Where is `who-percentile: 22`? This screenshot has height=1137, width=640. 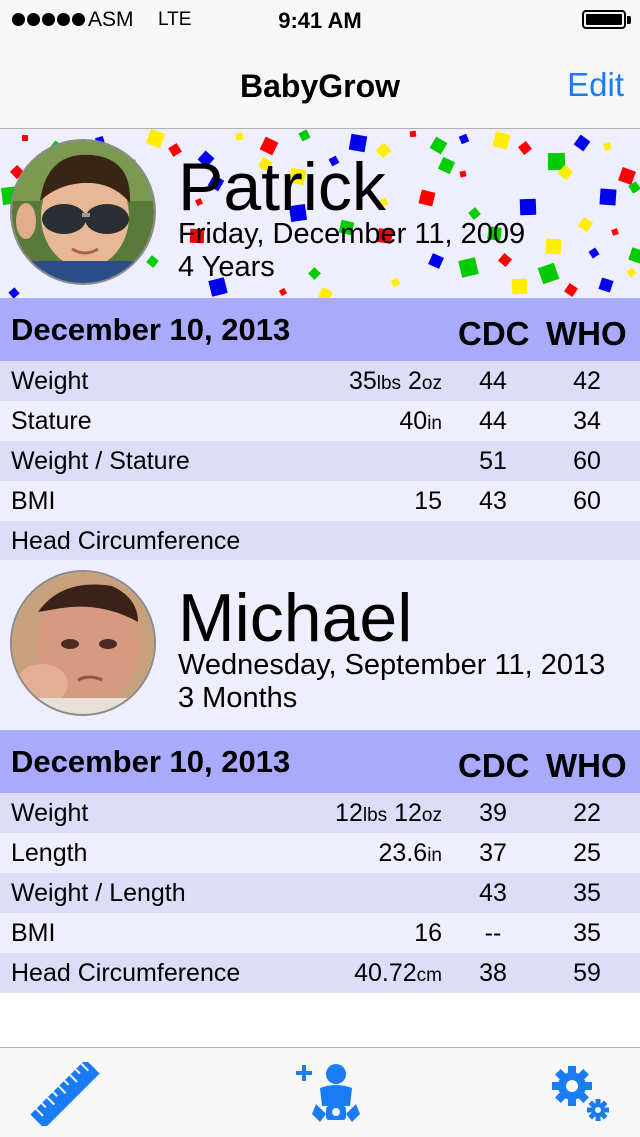 who-percentile: 22 is located at coordinates (587, 813).